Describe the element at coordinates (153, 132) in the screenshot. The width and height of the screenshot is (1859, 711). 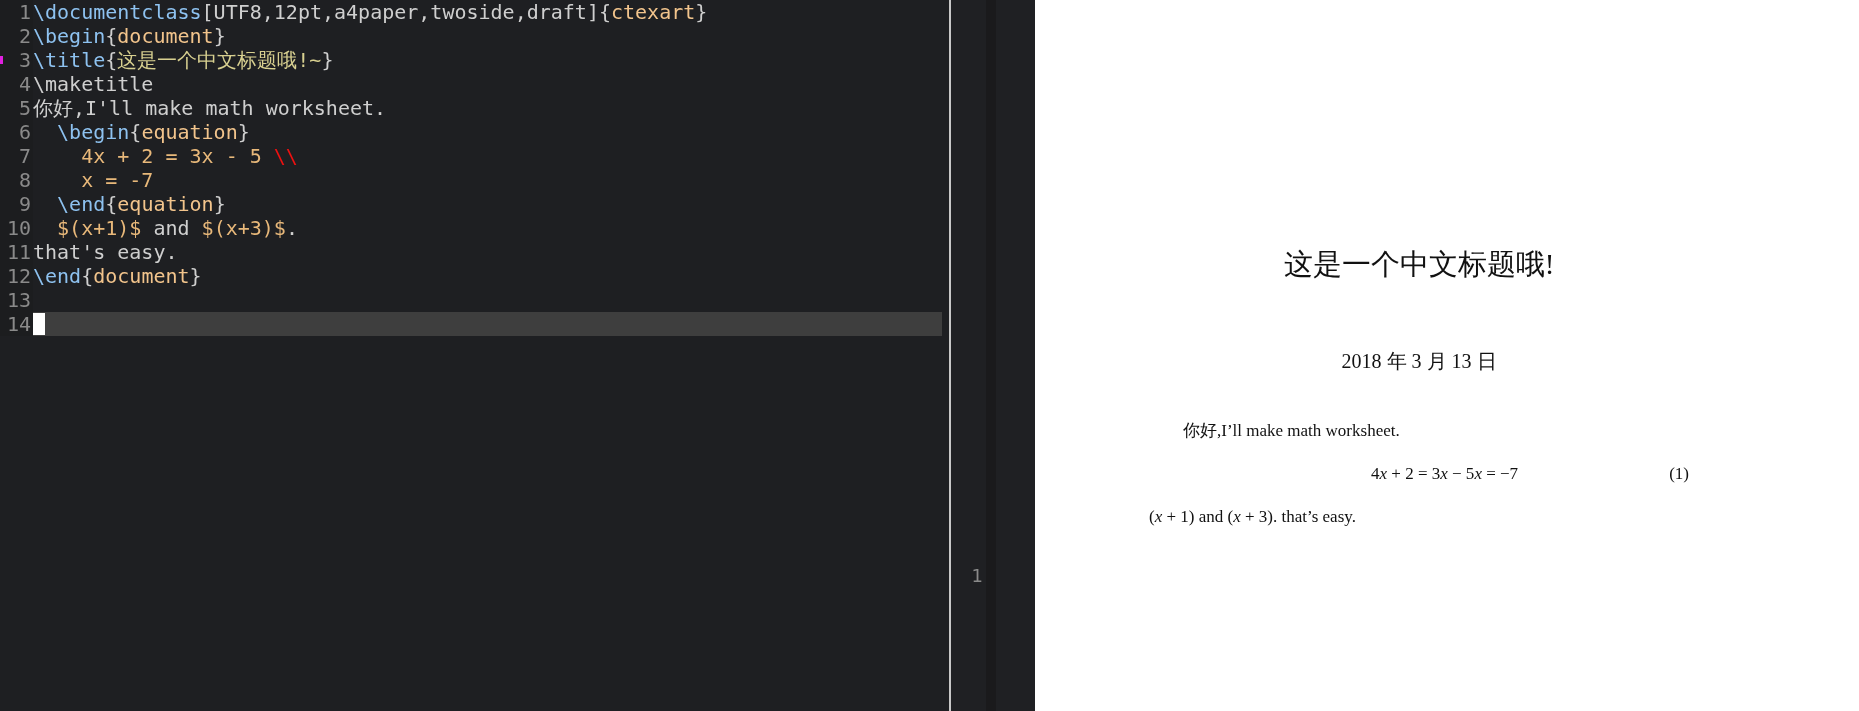
I see `code-line: \begin{equation}` at that location.